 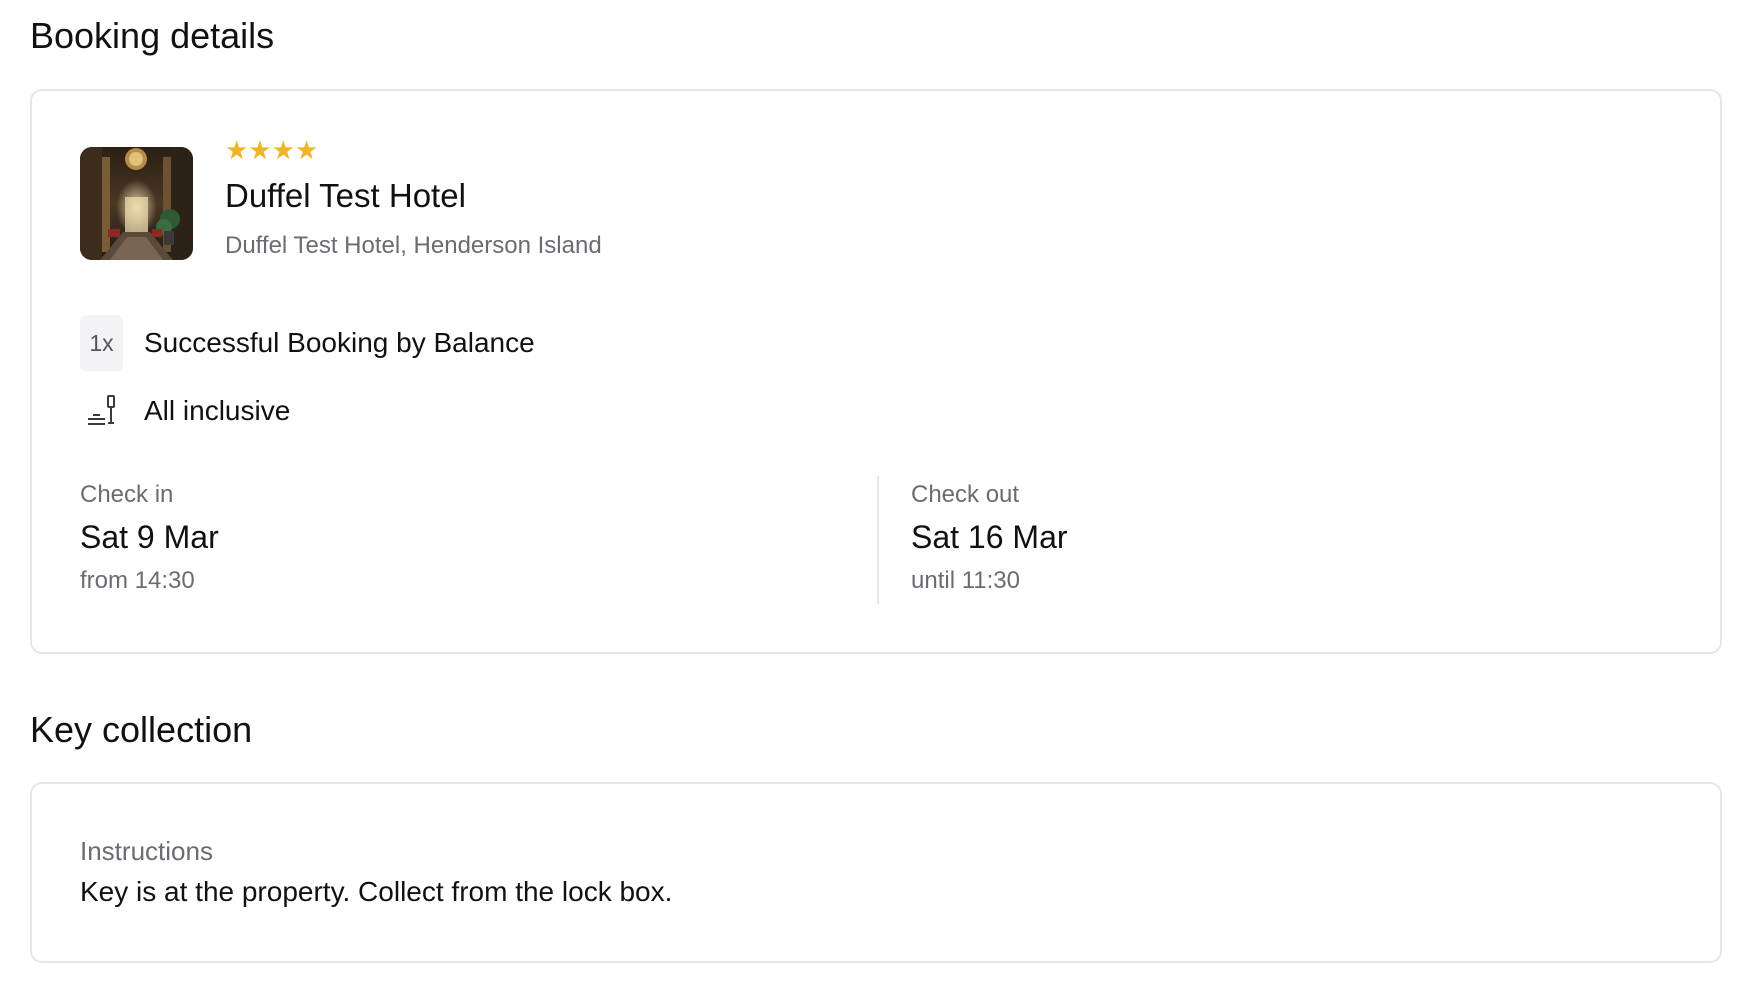 I want to click on check-in-date: Sat 9 Mar, so click(x=149, y=537).